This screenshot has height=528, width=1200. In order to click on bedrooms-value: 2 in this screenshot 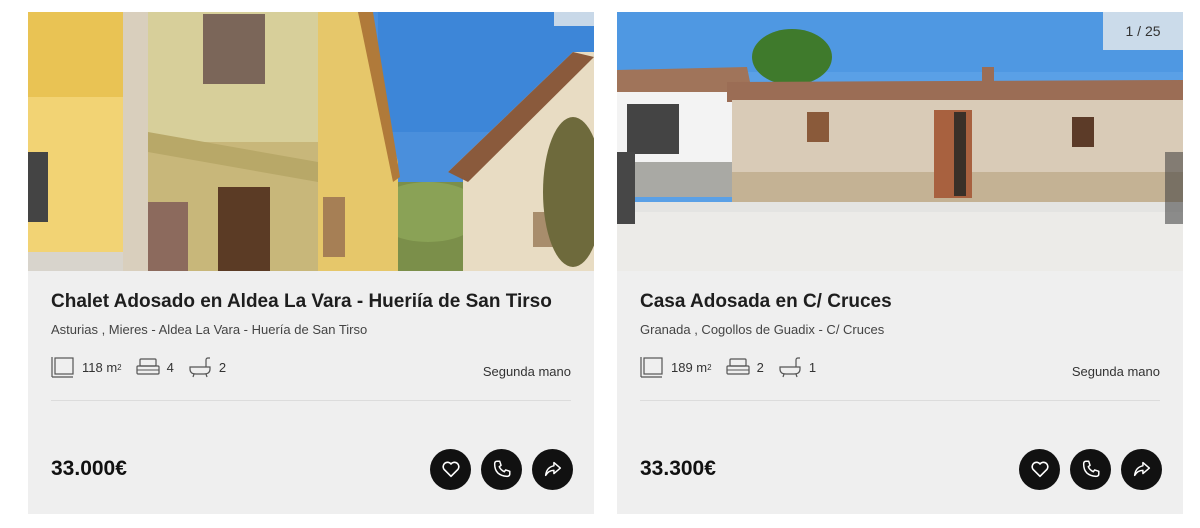, I will do `click(760, 367)`.